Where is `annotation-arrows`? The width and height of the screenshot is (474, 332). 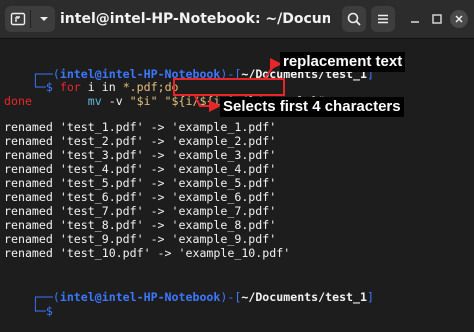 annotation-arrows is located at coordinates (238, 85).